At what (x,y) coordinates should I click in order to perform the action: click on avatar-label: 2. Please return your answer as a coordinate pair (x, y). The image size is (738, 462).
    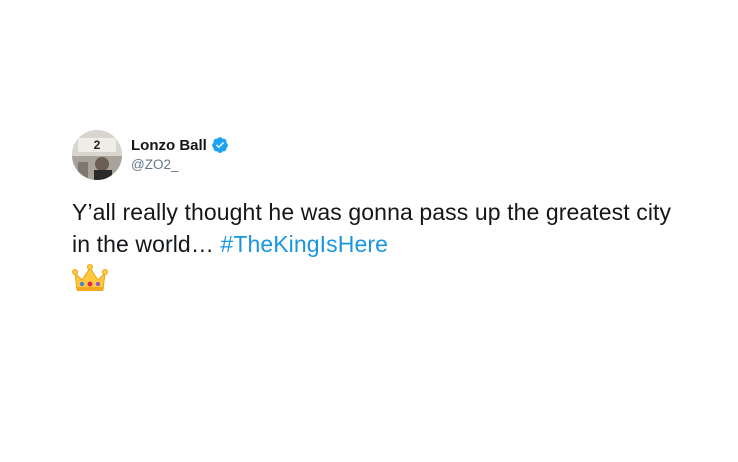
    Looking at the image, I should click on (97, 145).